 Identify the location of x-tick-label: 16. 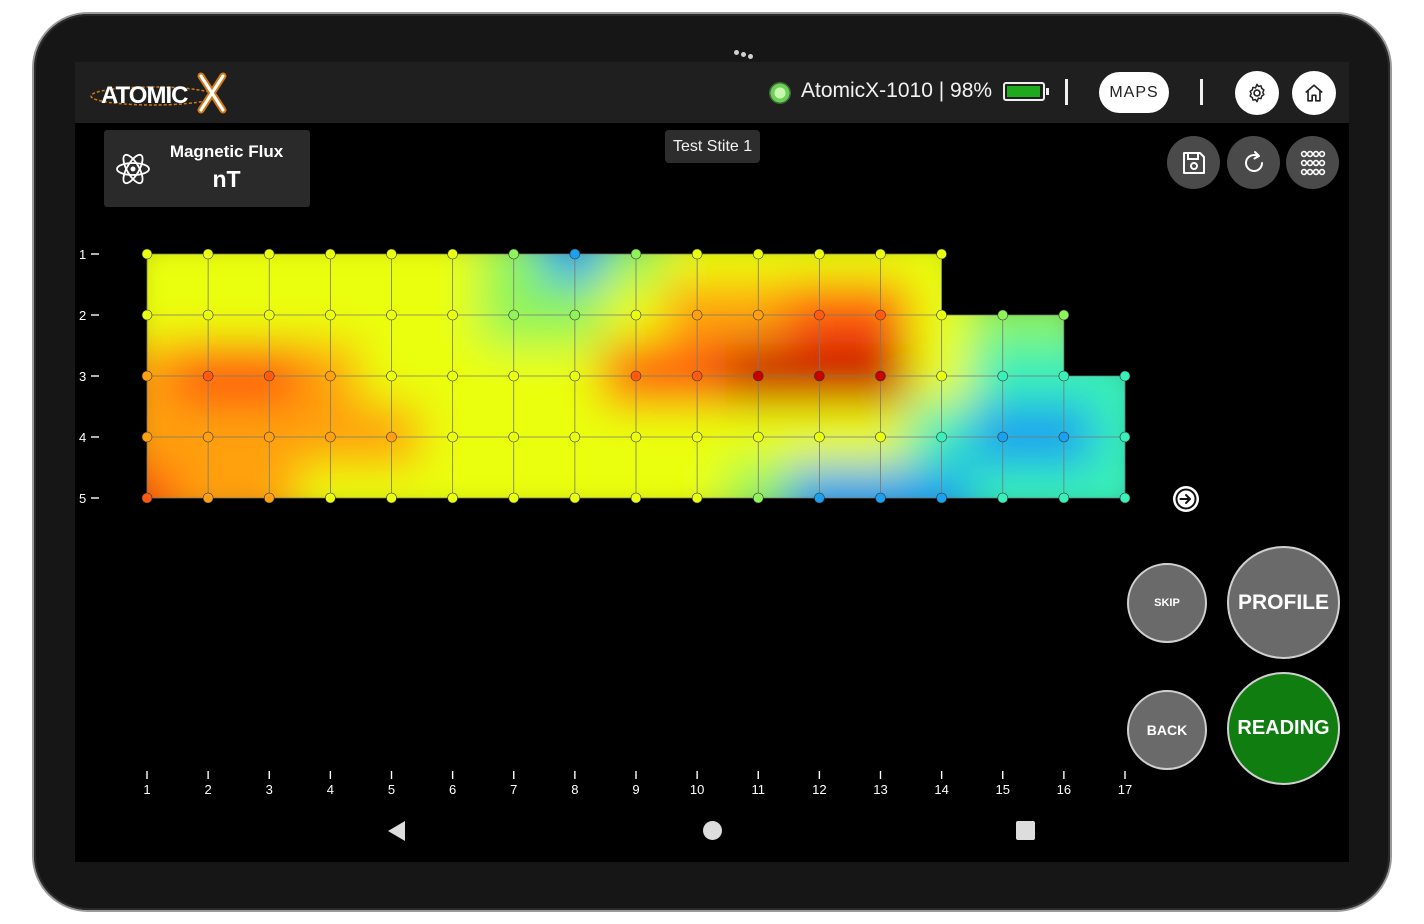
(1064, 789).